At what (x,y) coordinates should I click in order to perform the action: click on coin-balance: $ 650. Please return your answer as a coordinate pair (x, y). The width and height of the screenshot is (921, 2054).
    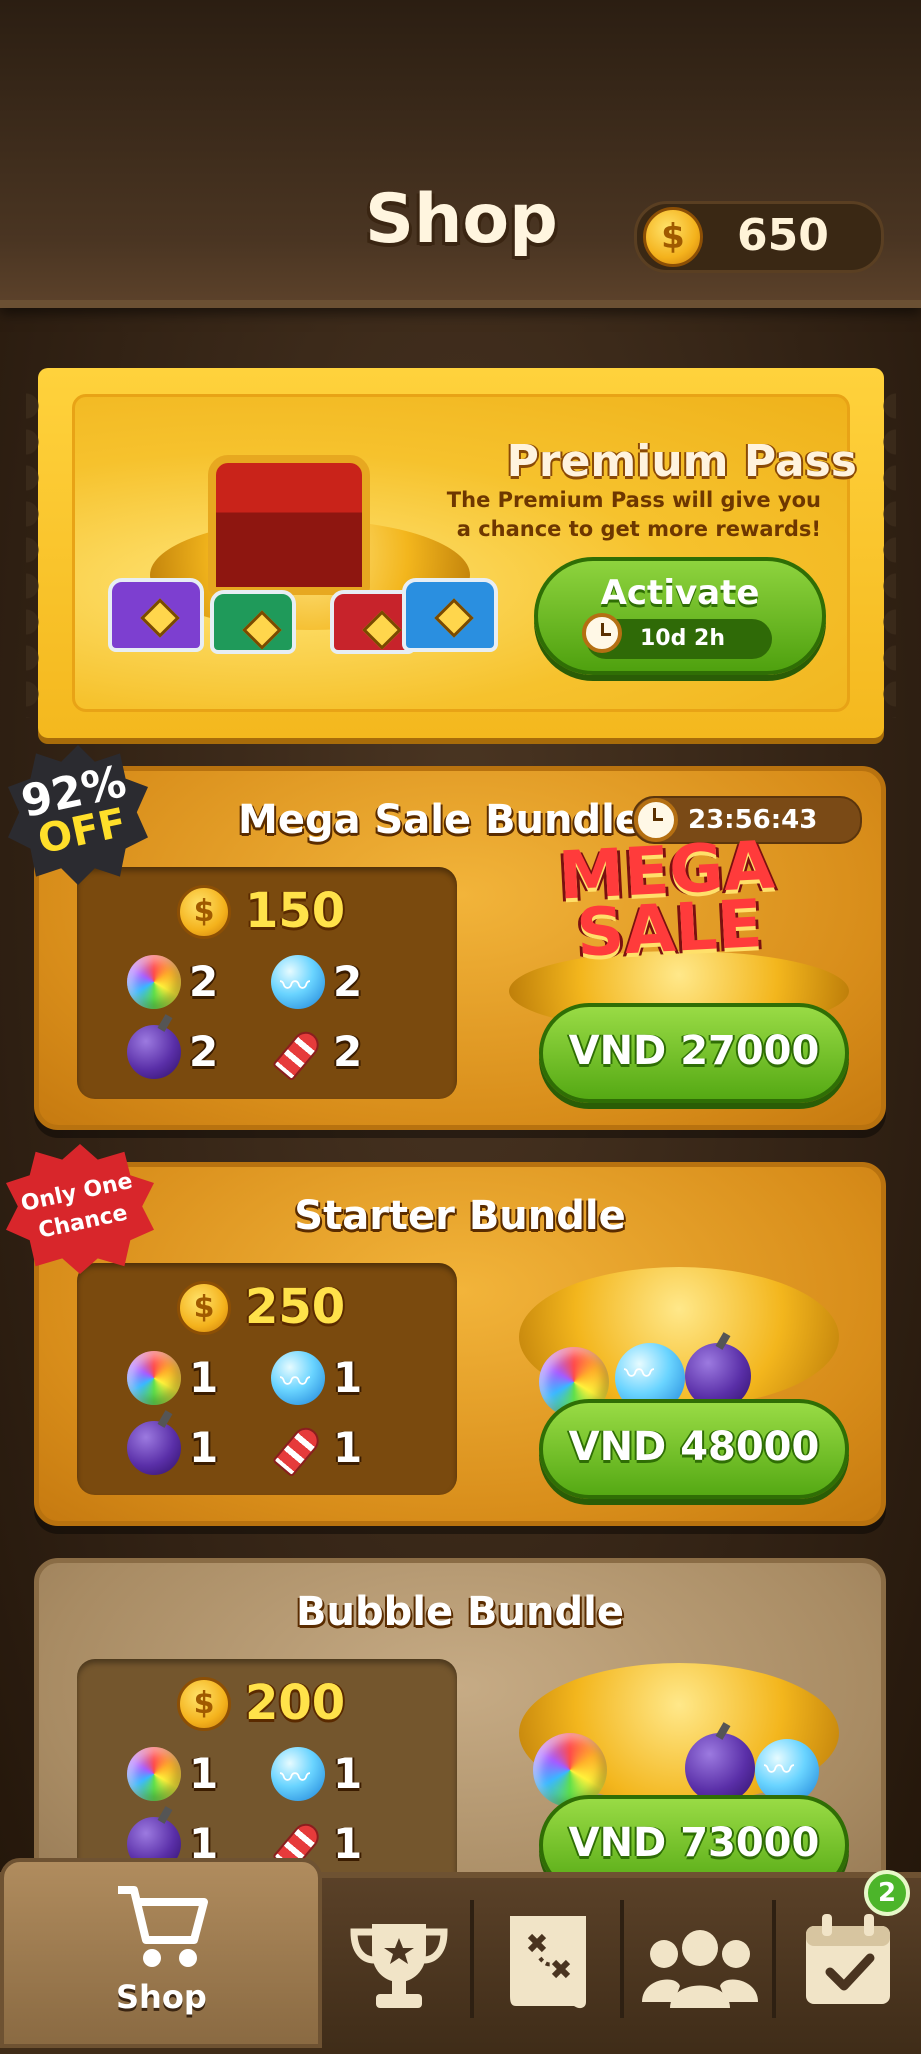
    Looking at the image, I should click on (759, 237).